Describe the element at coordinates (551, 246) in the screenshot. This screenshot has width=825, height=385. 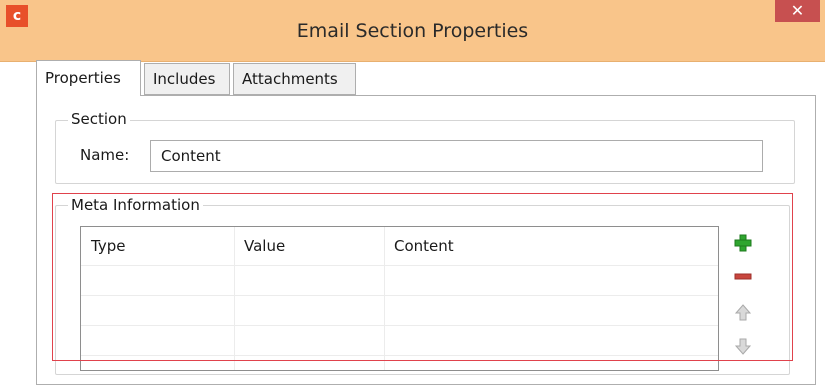
I see `column-header-content: Content` at that location.